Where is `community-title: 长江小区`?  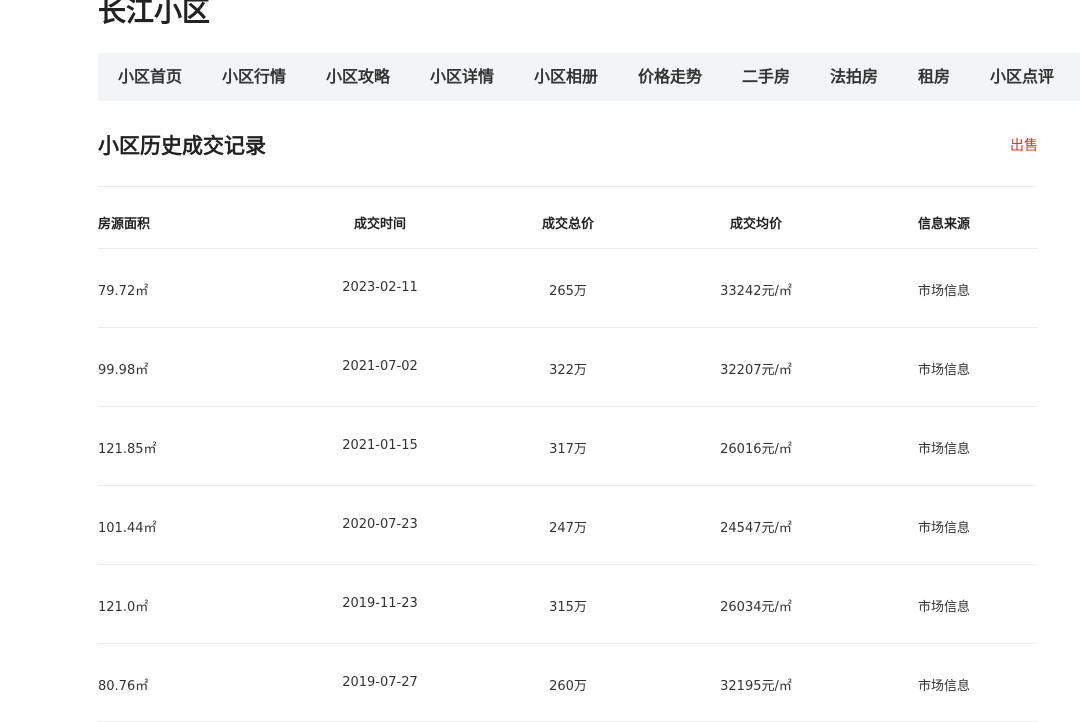 community-title: 长江小区 is located at coordinates (154, 14).